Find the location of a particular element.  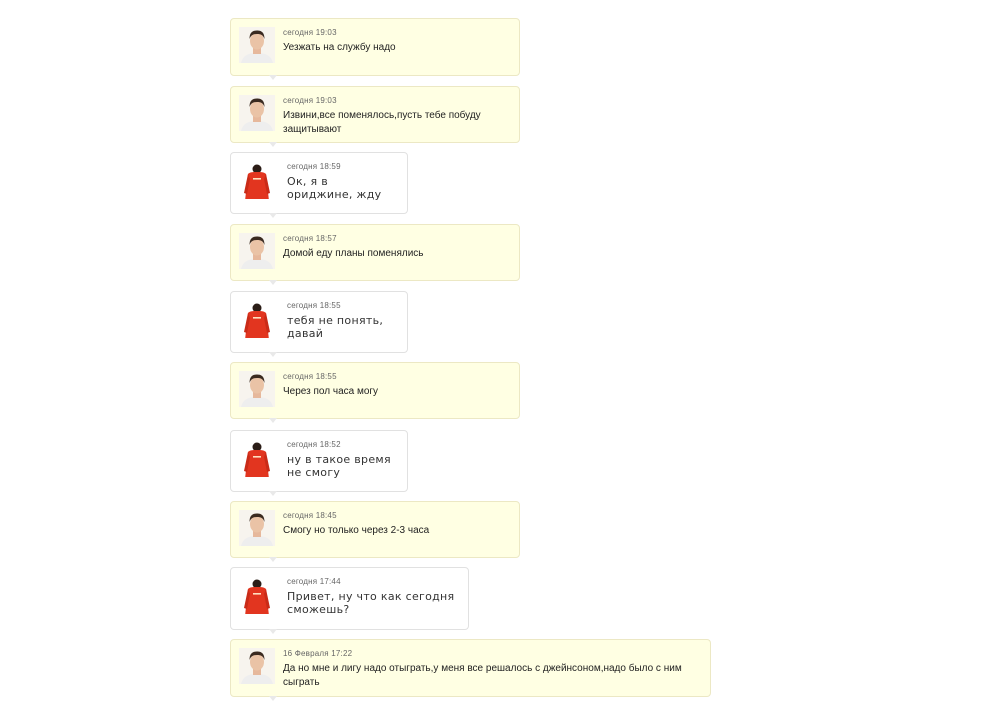

message-item: сегодня 18:59 Ок, я в ориджине, жду is located at coordinates (319, 185).